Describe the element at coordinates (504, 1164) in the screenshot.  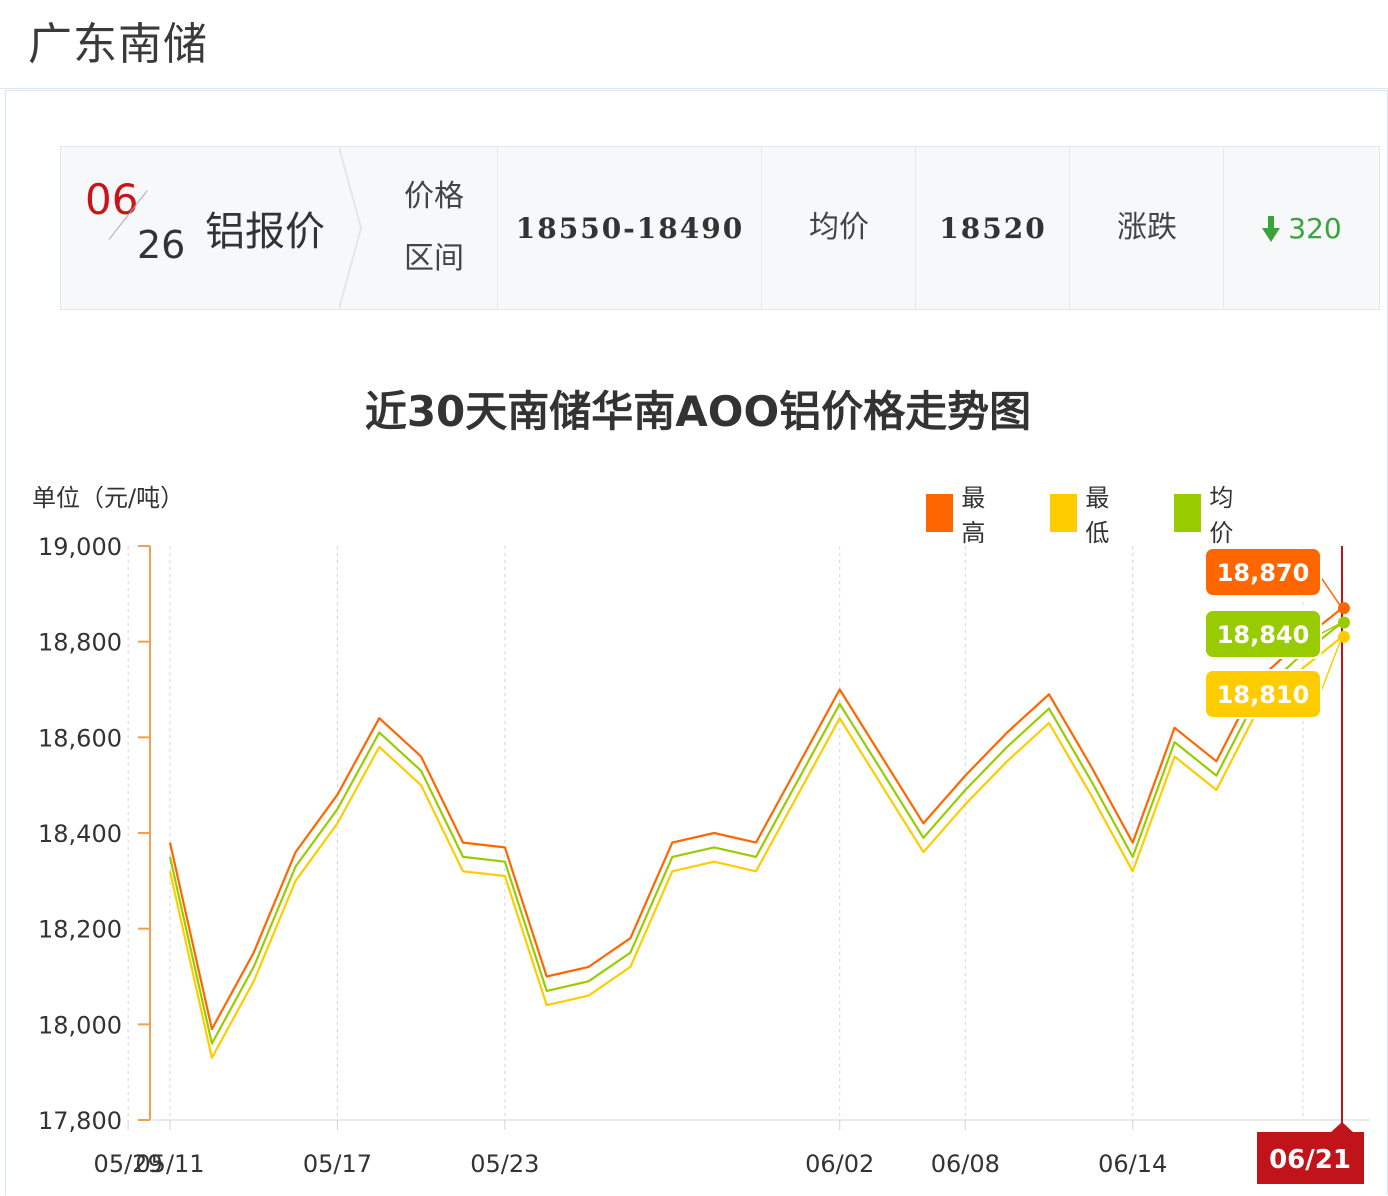
I see `x-tick-label: 05/23` at that location.